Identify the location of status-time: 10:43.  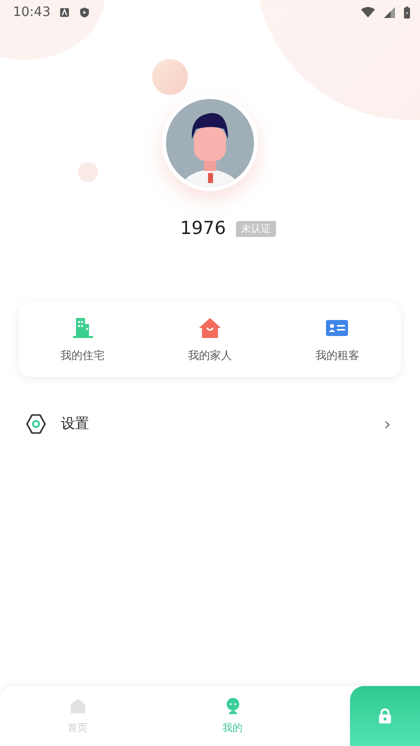
(31, 12).